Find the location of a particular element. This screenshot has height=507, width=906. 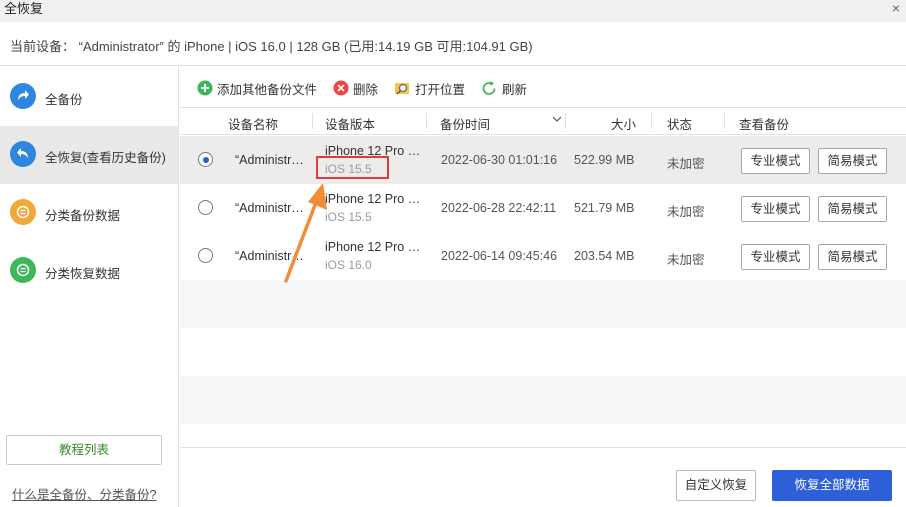

open-location-button: 打开位置 is located at coordinates (429, 88).